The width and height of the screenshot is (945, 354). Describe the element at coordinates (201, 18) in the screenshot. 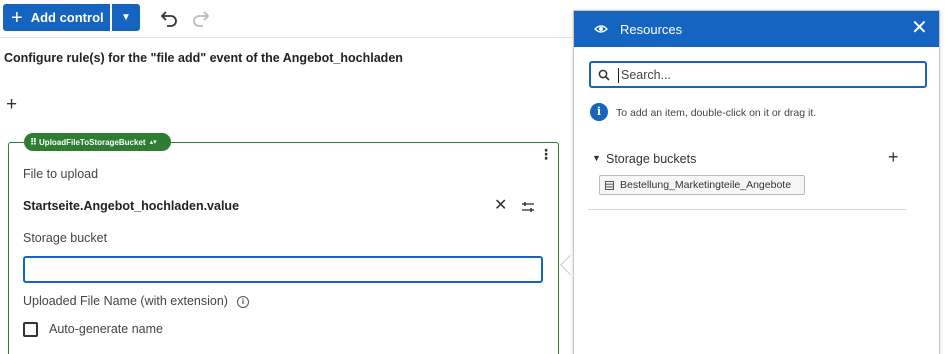

I see `redo-icon` at that location.